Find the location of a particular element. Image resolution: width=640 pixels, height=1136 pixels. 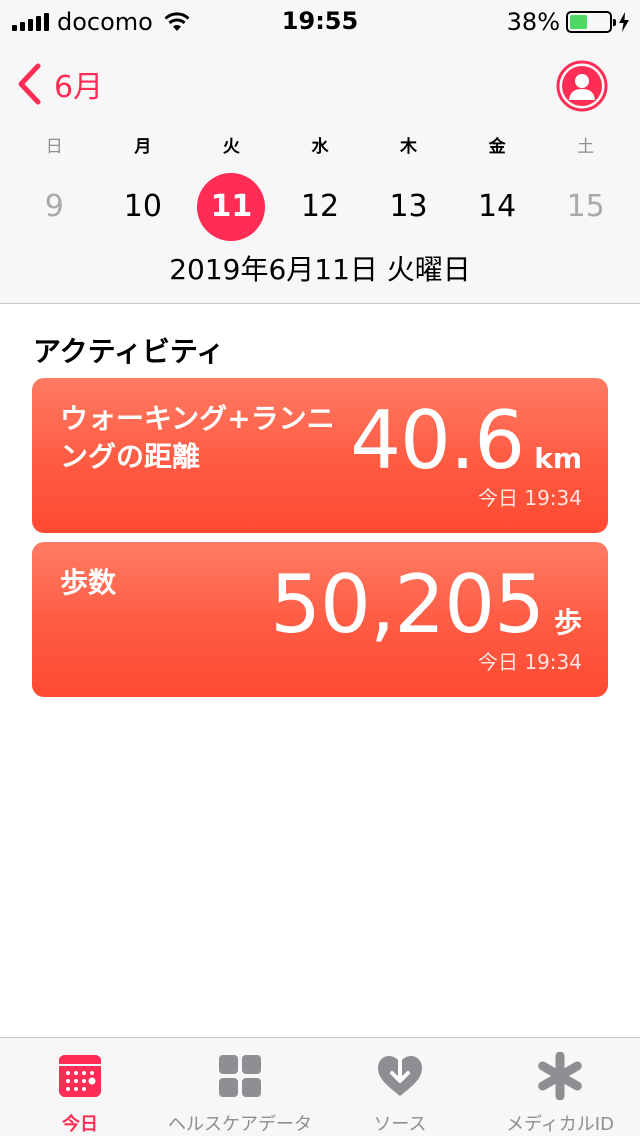

chevron-left-icon is located at coordinates (29, 84).